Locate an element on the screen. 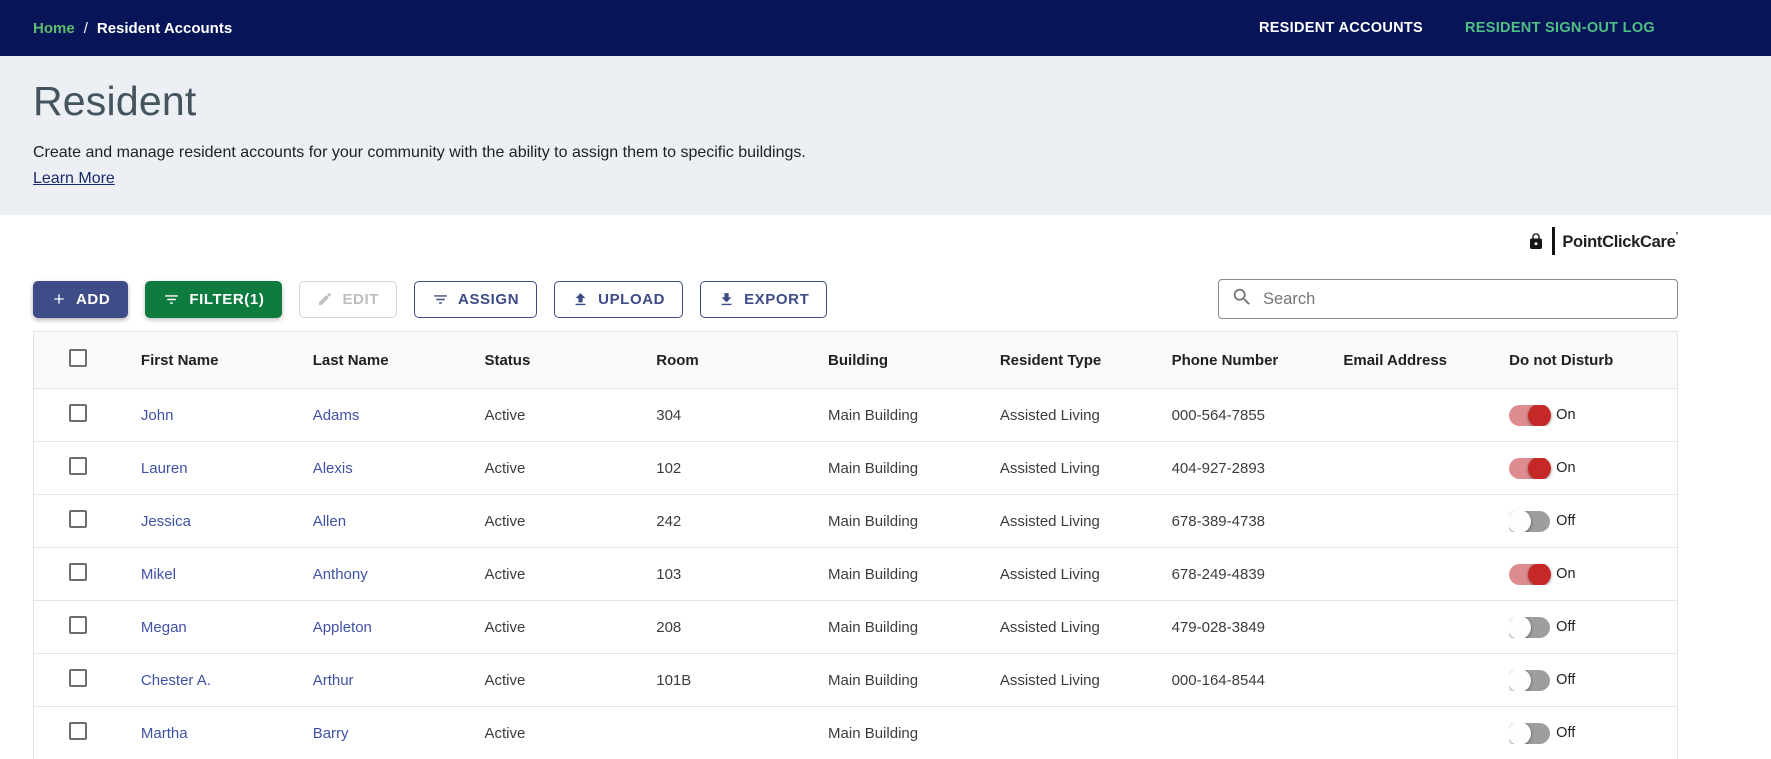 This screenshot has height=759, width=1771. breadcrumb: Home / Resident Accounts is located at coordinates (132, 28).